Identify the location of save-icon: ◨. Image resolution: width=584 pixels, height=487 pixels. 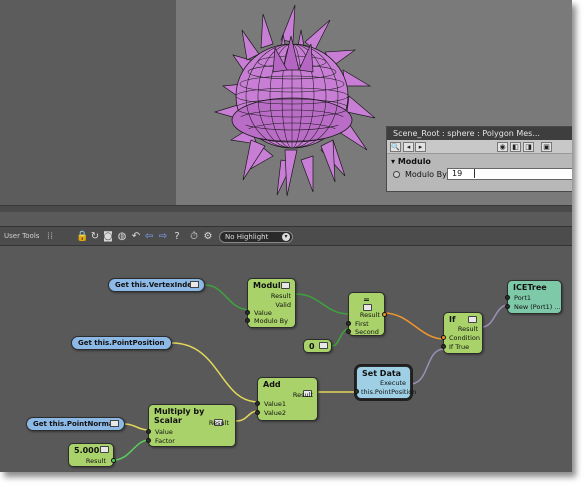
(528, 147).